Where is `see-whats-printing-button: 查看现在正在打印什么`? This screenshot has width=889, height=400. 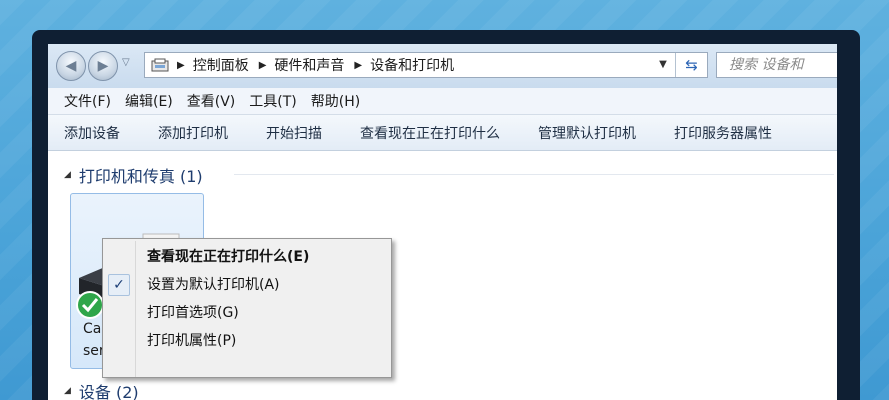 see-whats-printing-button: 查看现在正在打印什么 is located at coordinates (430, 133).